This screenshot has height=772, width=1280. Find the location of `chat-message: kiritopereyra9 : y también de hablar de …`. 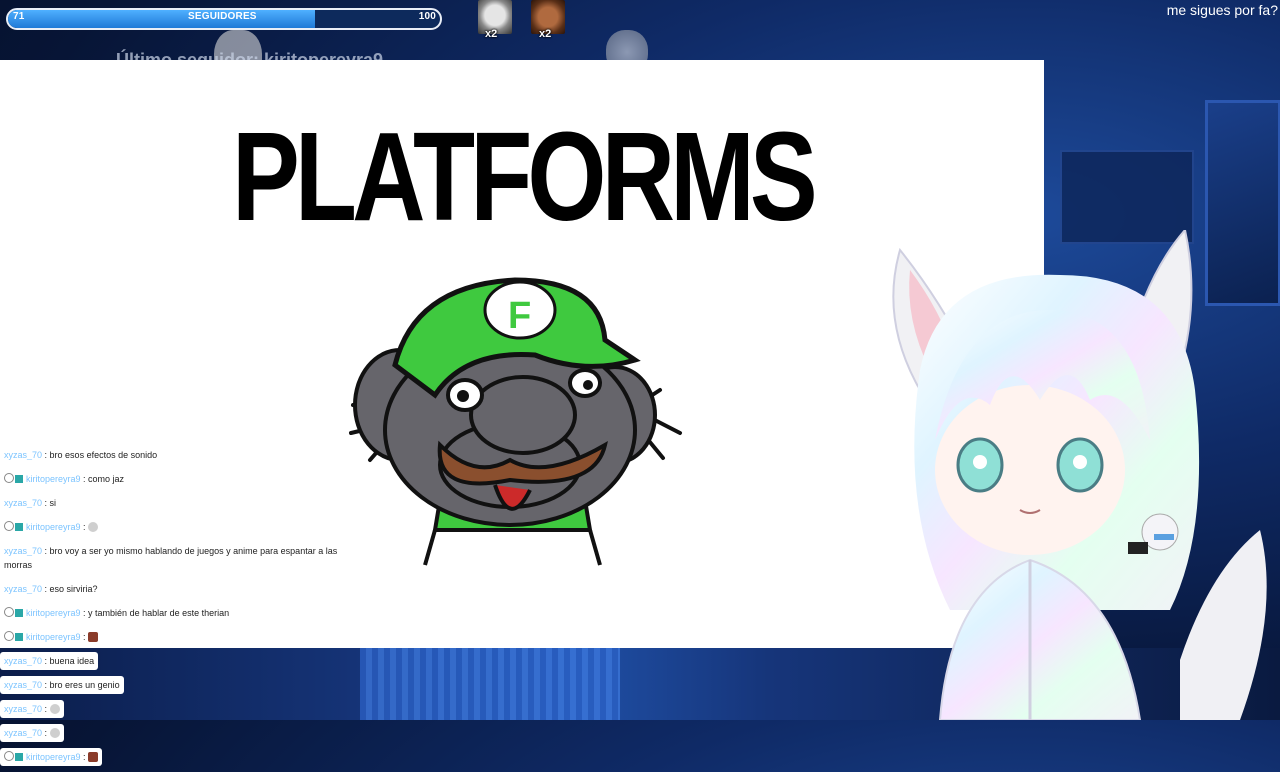

chat-message: kiritopereyra9 : y también de hablar de … is located at coordinates (117, 613).